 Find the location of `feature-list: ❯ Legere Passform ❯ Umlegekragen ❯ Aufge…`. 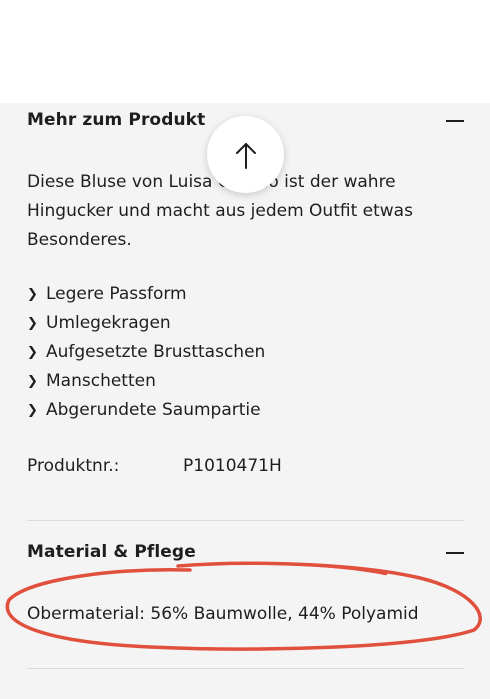

feature-list: ❯ Legere Passform ❯ Umlegekragen ❯ Aufge… is located at coordinates (146, 352).